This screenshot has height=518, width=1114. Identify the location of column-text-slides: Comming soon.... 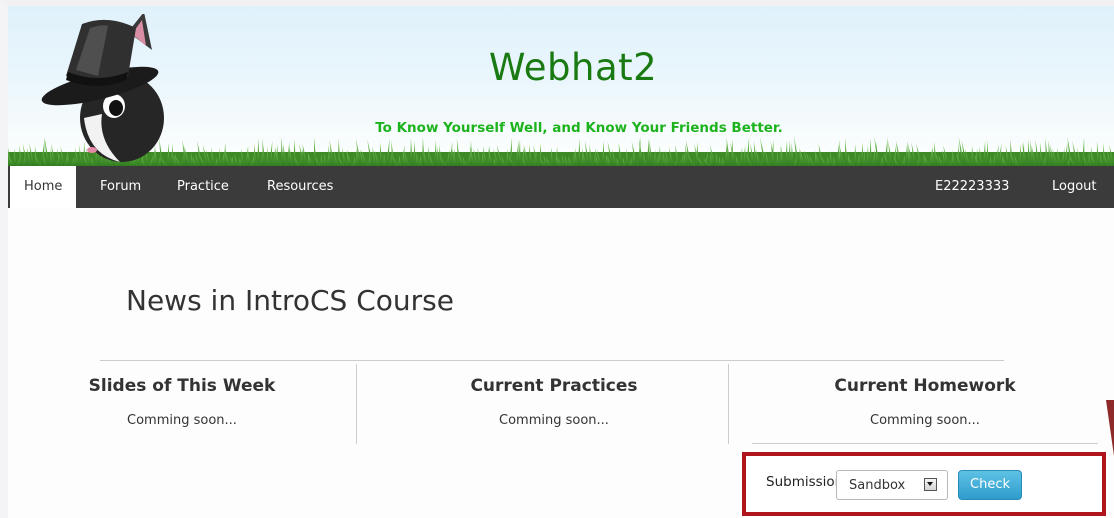
(182, 420).